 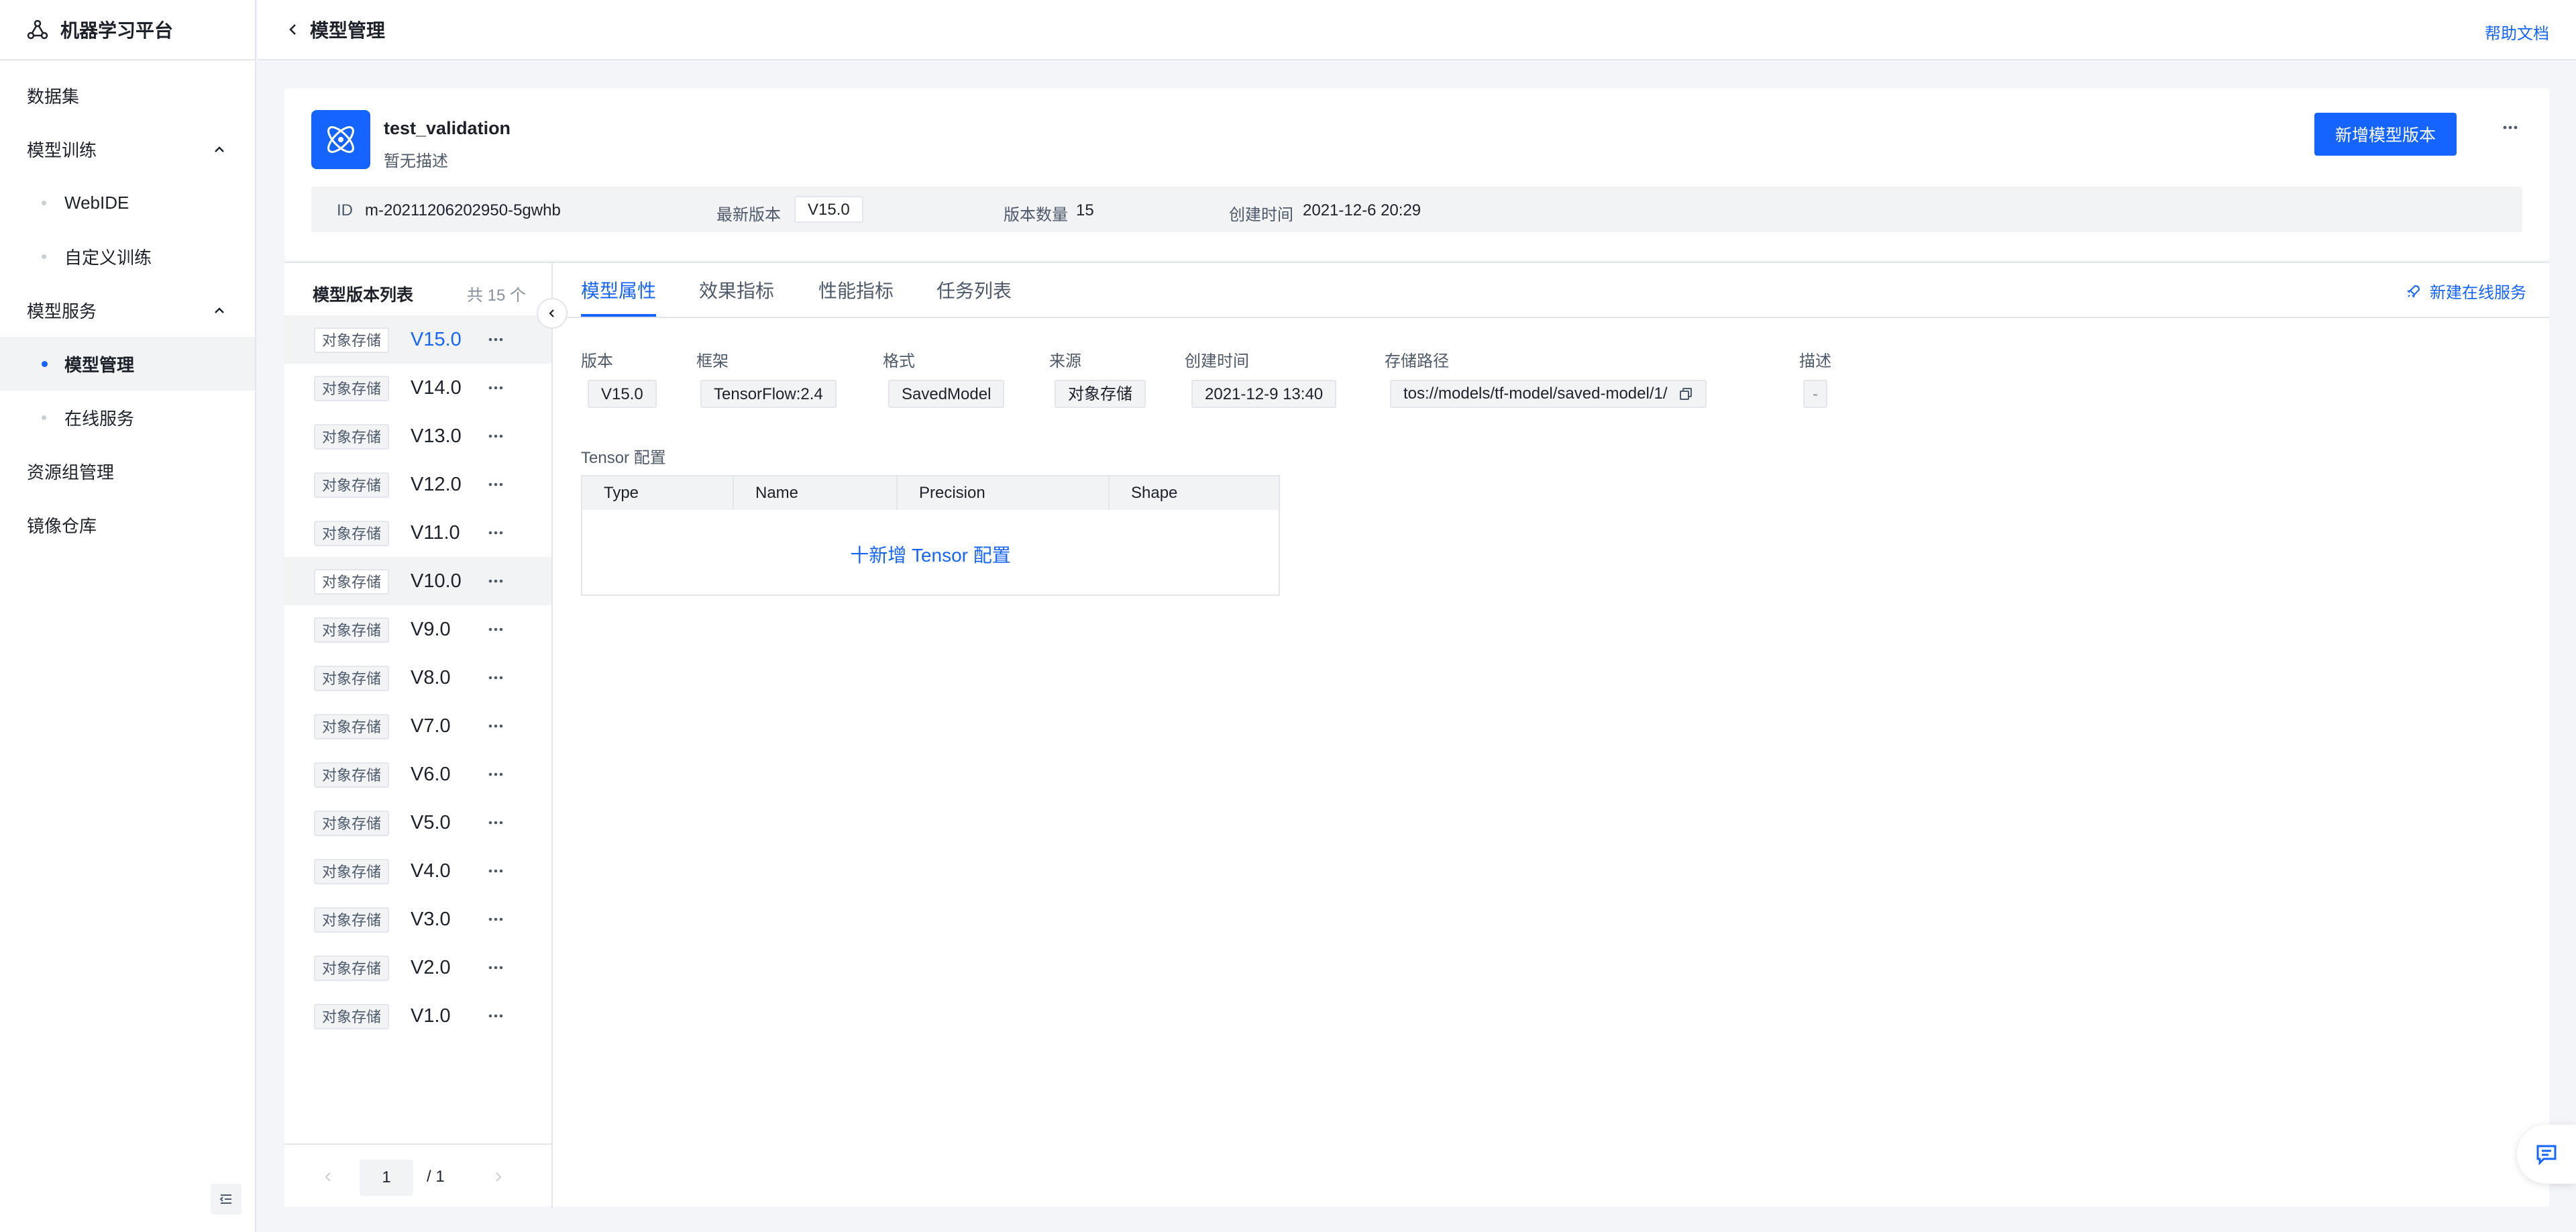 What do you see at coordinates (1085, 210) in the screenshot?
I see `version-count-value: 15` at bounding box center [1085, 210].